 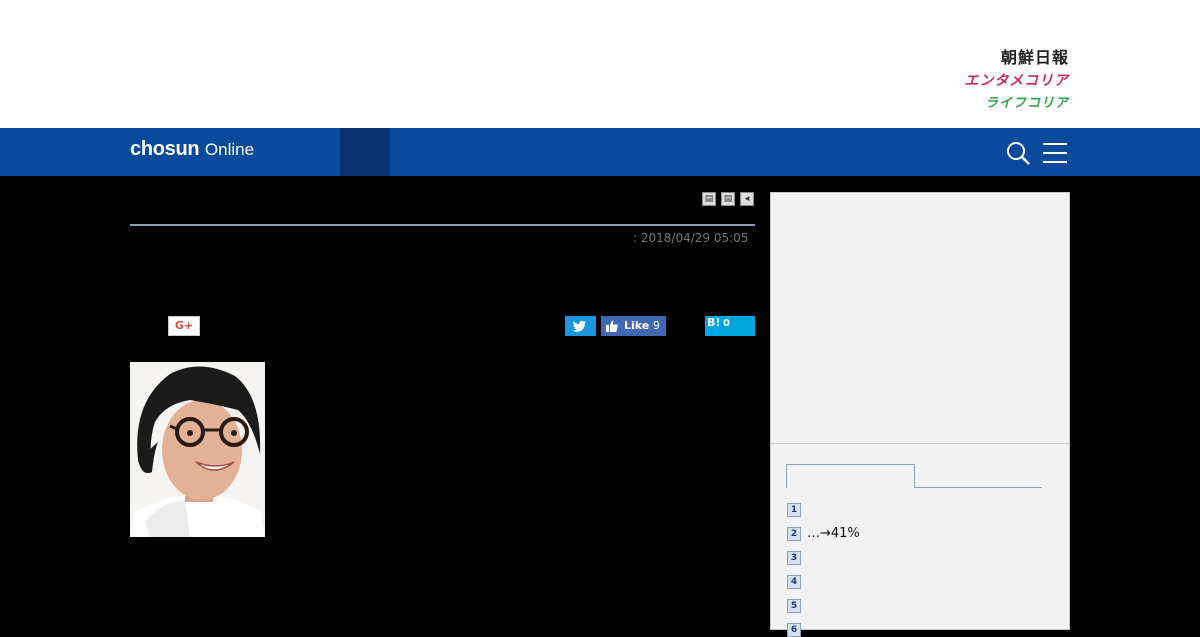 I want to click on sidebar-ad-slot, so click(x=920, y=318).